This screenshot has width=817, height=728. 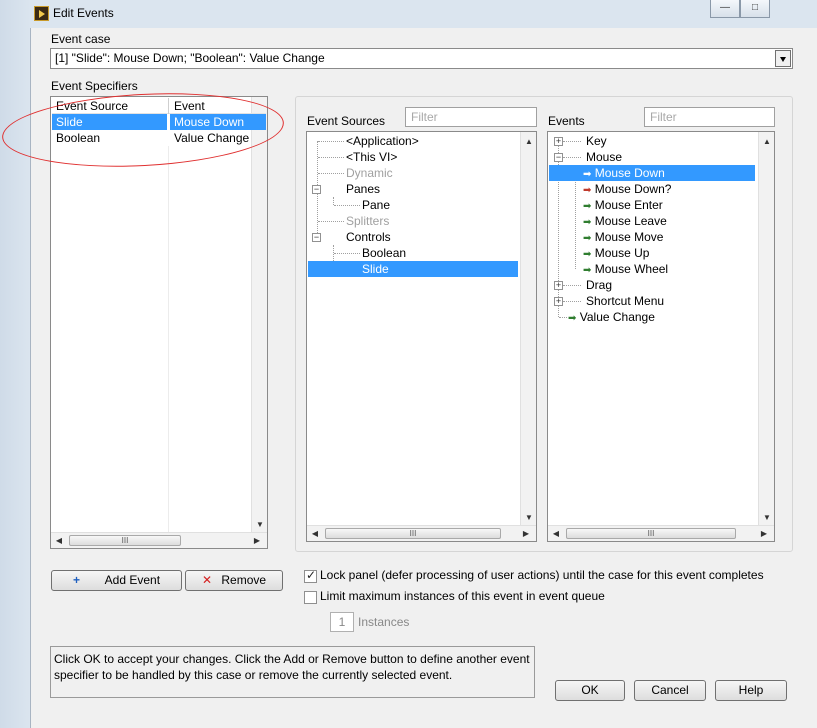 I want to click on sources-vscrollbar: ▲ ▼, so click(x=528, y=328).